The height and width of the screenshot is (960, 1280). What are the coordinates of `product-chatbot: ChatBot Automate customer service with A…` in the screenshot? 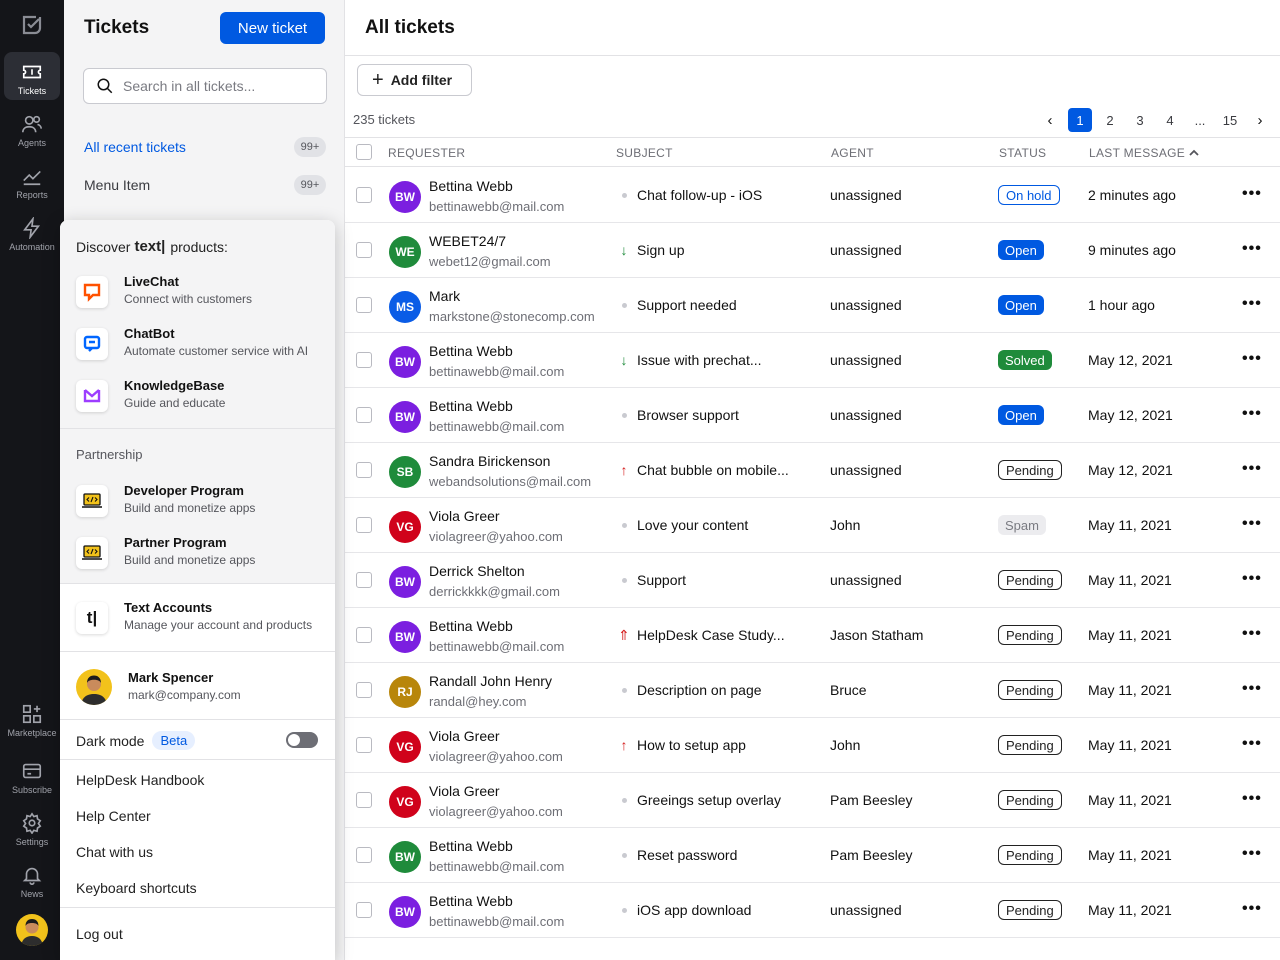 It's located at (201, 344).